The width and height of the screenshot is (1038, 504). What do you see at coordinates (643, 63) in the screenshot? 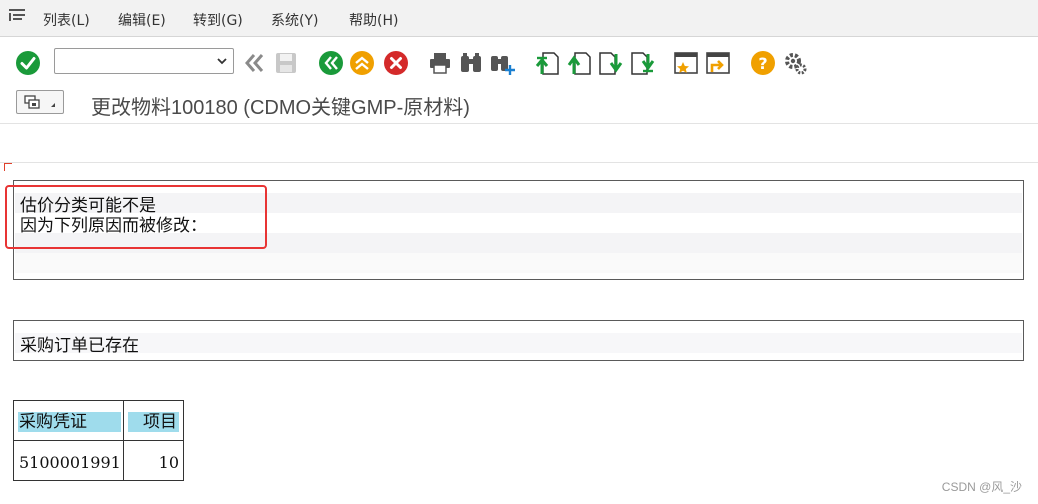
I see `last-page-icon` at bounding box center [643, 63].